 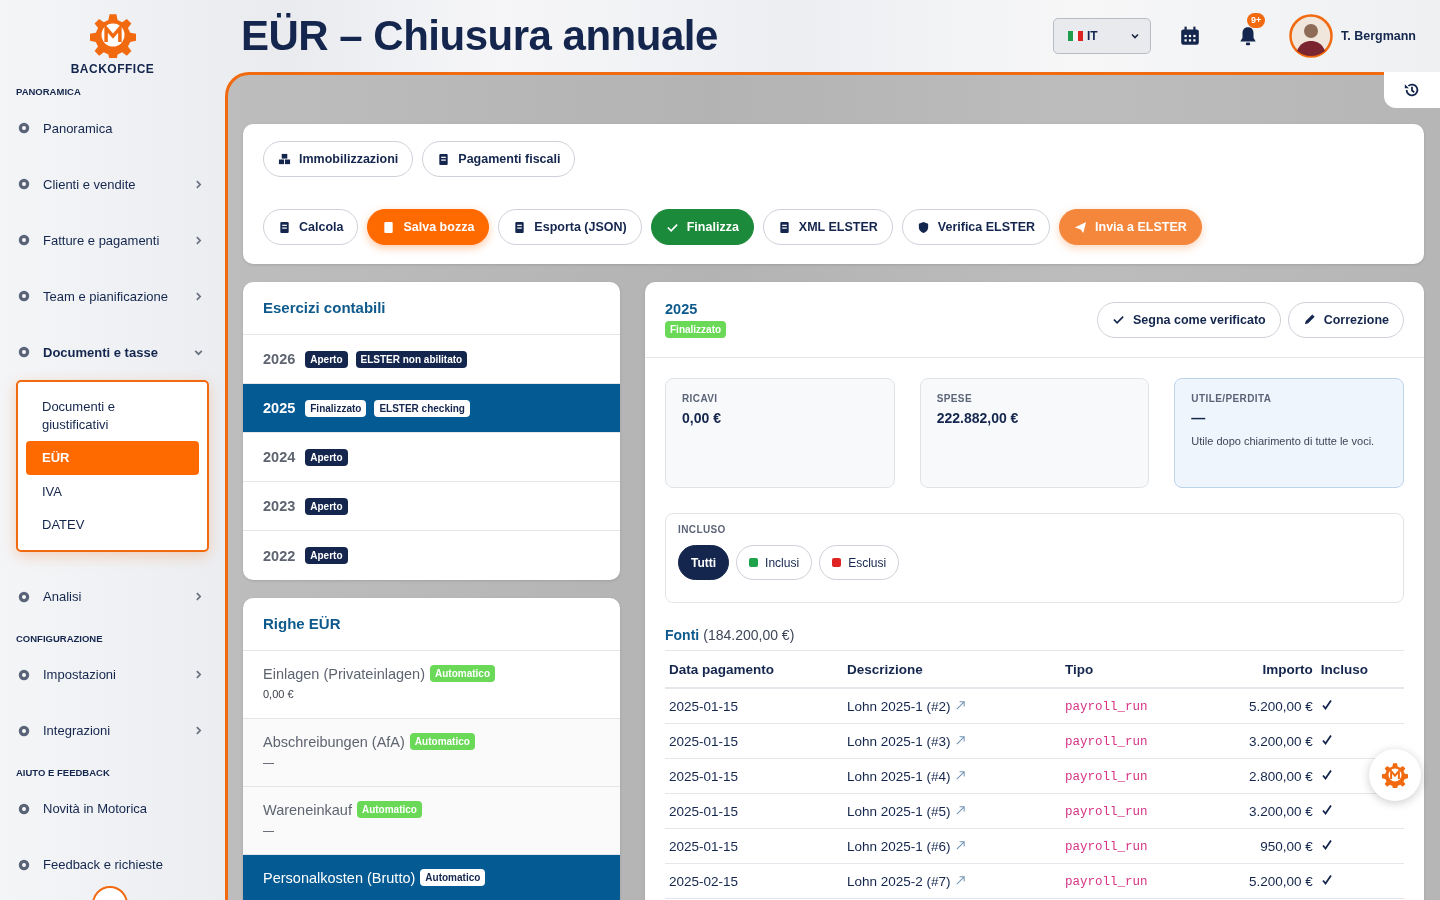 What do you see at coordinates (899, 811) in the screenshot?
I see `description-link: Lohn 2025-1 (#5)` at bounding box center [899, 811].